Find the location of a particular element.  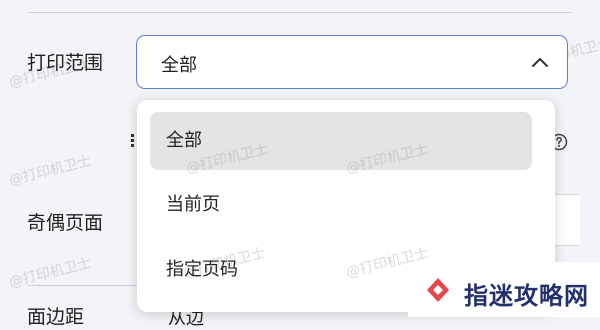

divider-mark is located at coordinates (132, 140).